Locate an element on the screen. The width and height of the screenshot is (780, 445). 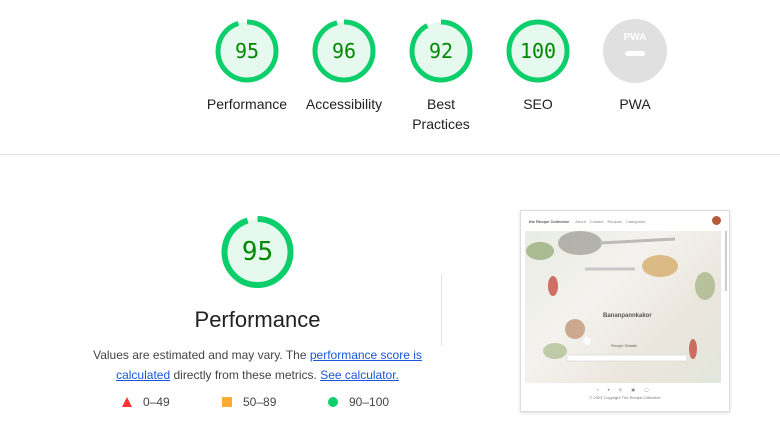
desc-text: Values are estimated and may vary. The is located at coordinates (201, 355).